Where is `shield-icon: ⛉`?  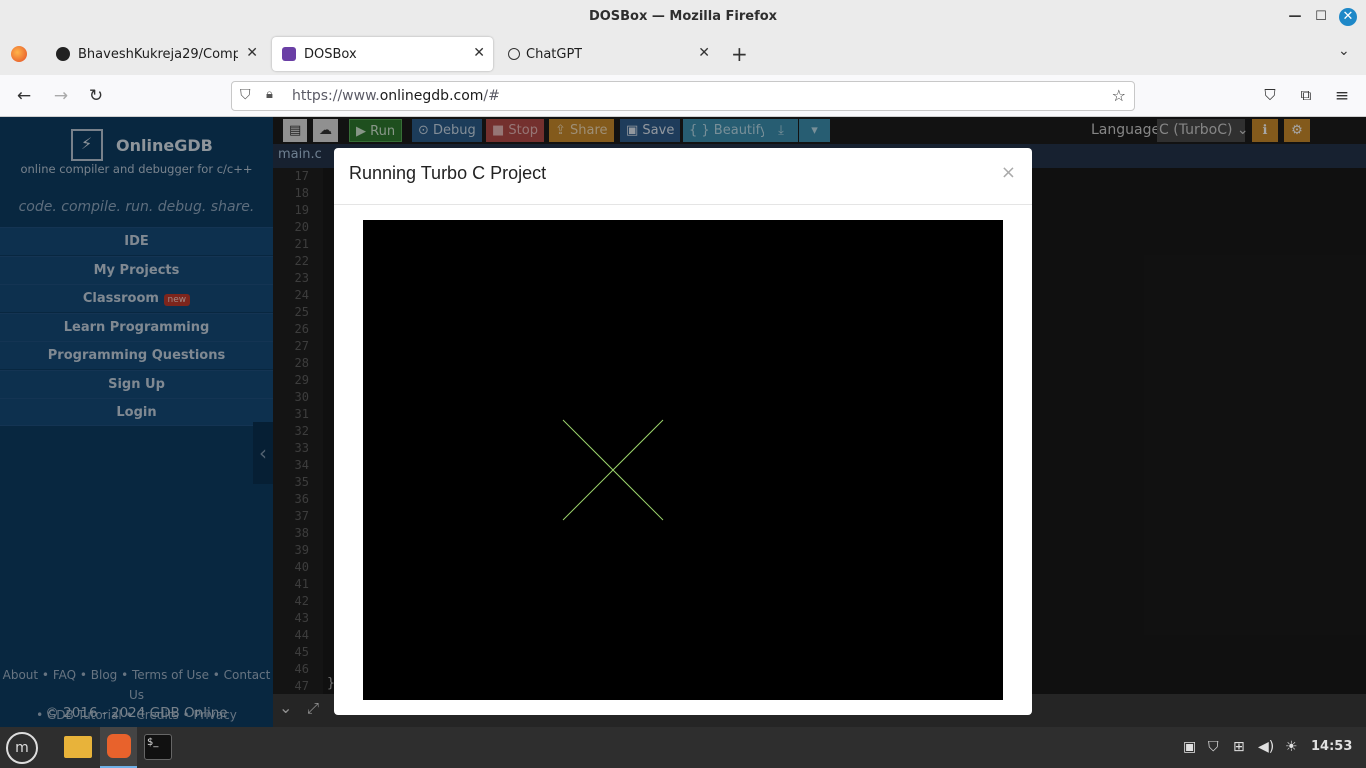
shield-icon: ⛉ is located at coordinates (245, 95).